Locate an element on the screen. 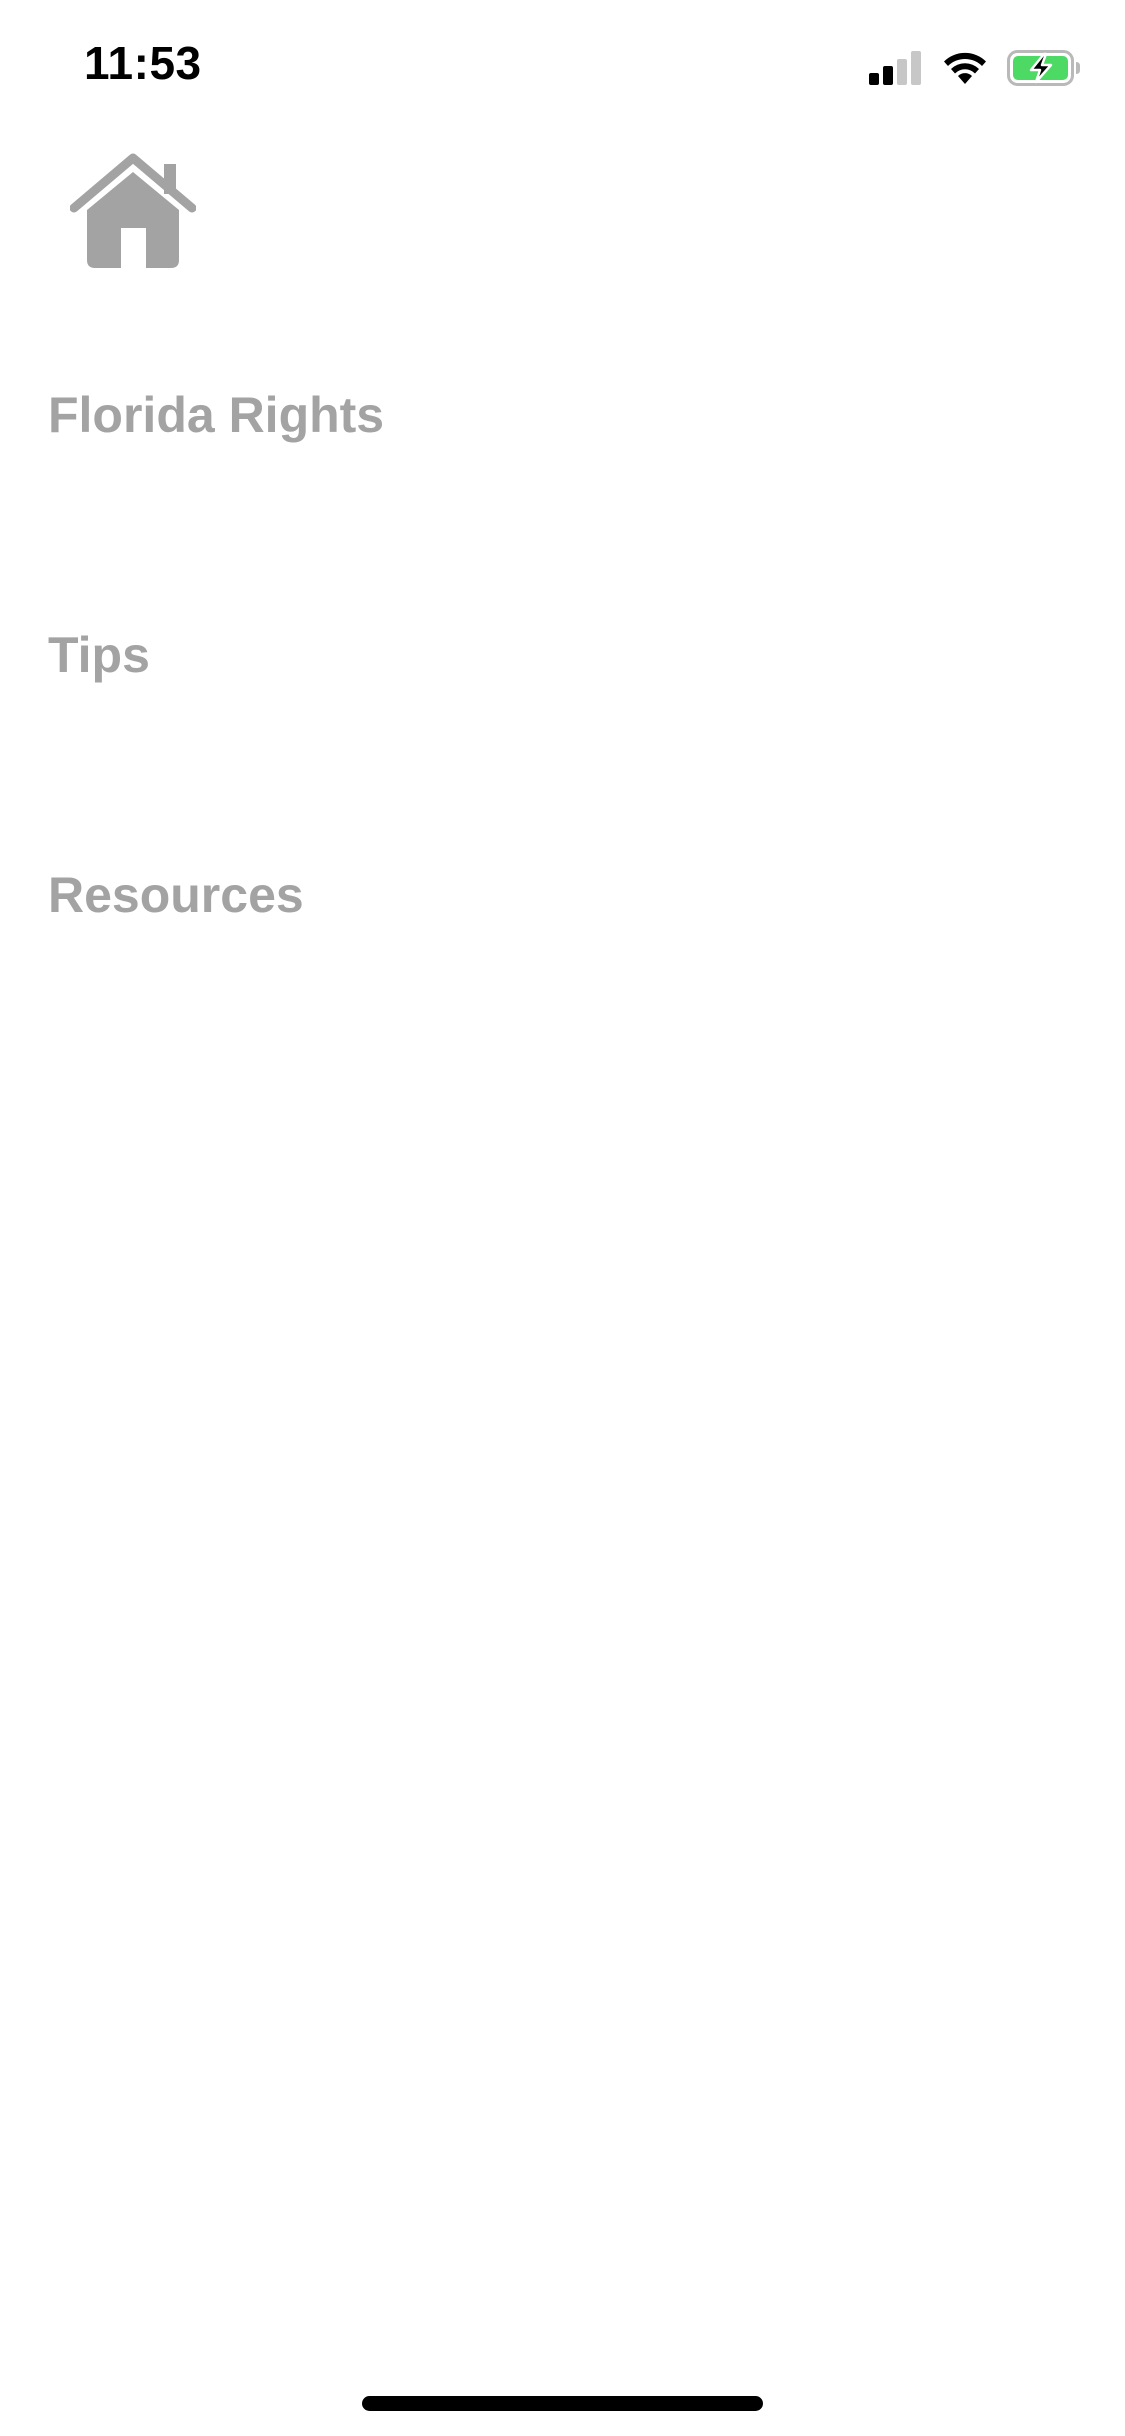 The height and width of the screenshot is (2436, 1125). home-icon is located at coordinates (133, 210).